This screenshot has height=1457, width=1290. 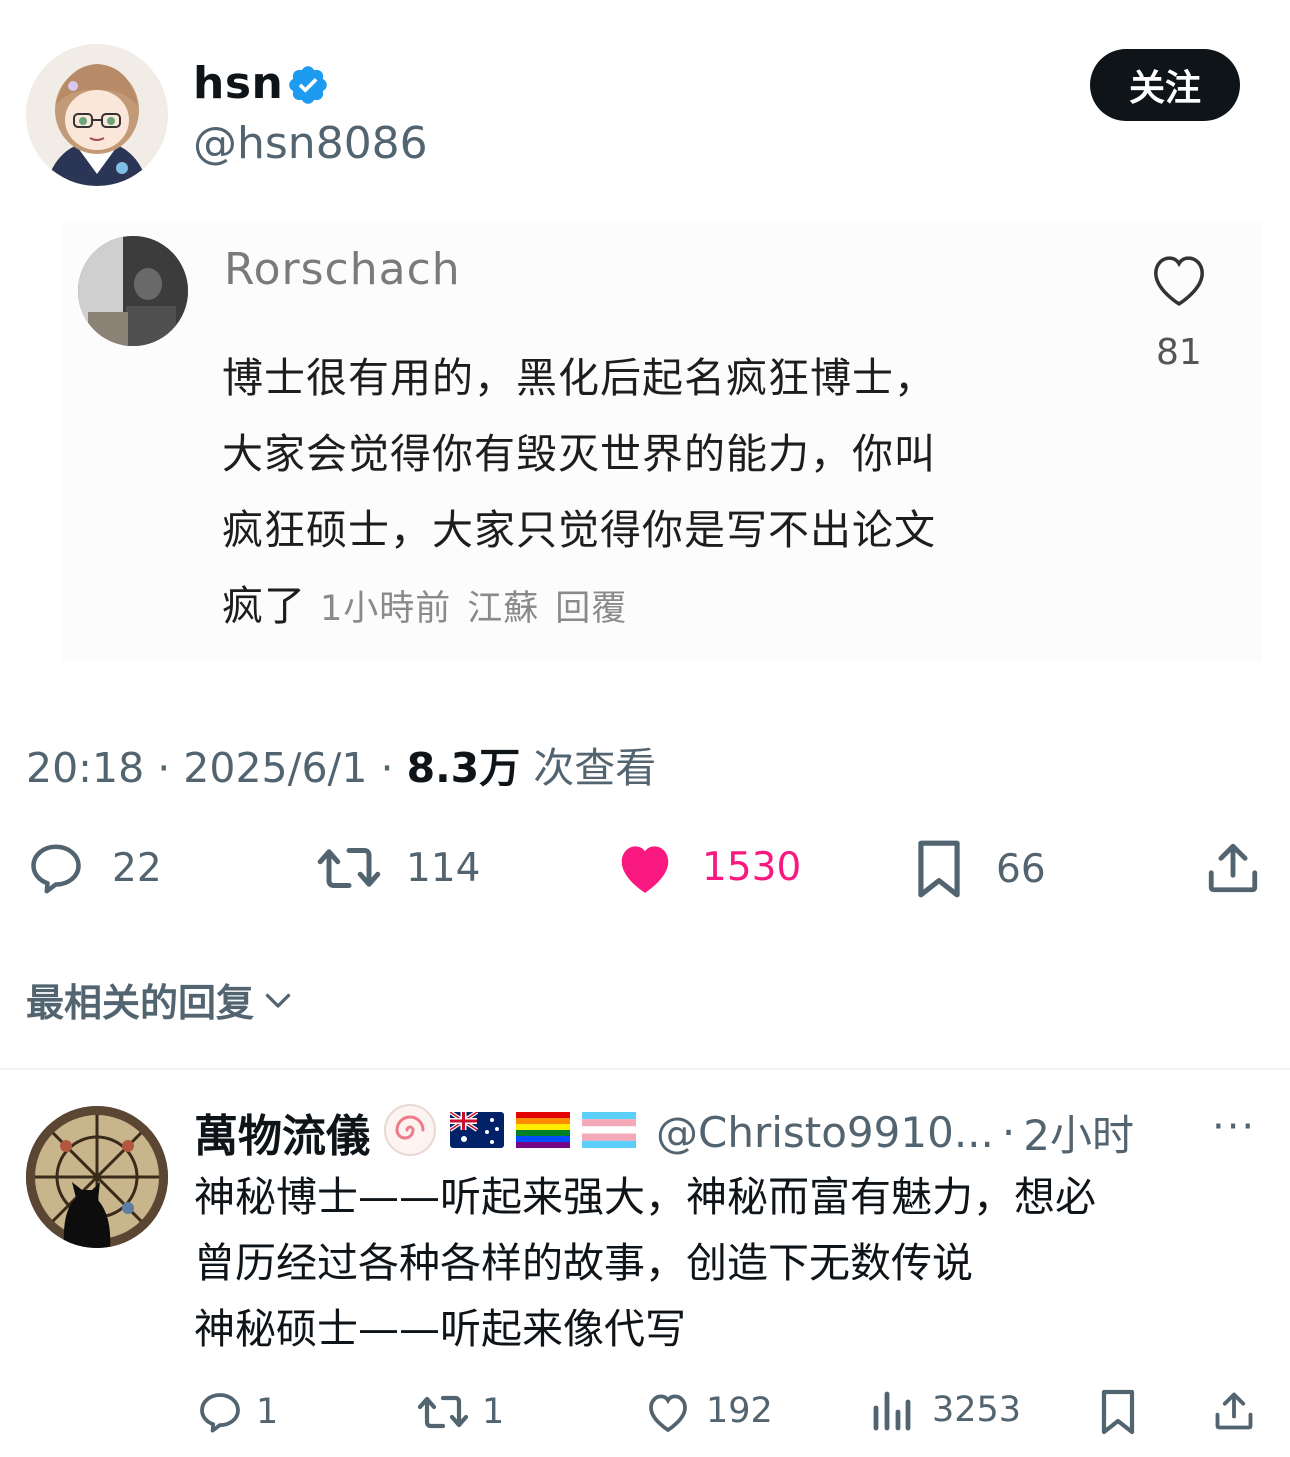 I want to click on post-date: 2025/6/1, so click(x=275, y=768).